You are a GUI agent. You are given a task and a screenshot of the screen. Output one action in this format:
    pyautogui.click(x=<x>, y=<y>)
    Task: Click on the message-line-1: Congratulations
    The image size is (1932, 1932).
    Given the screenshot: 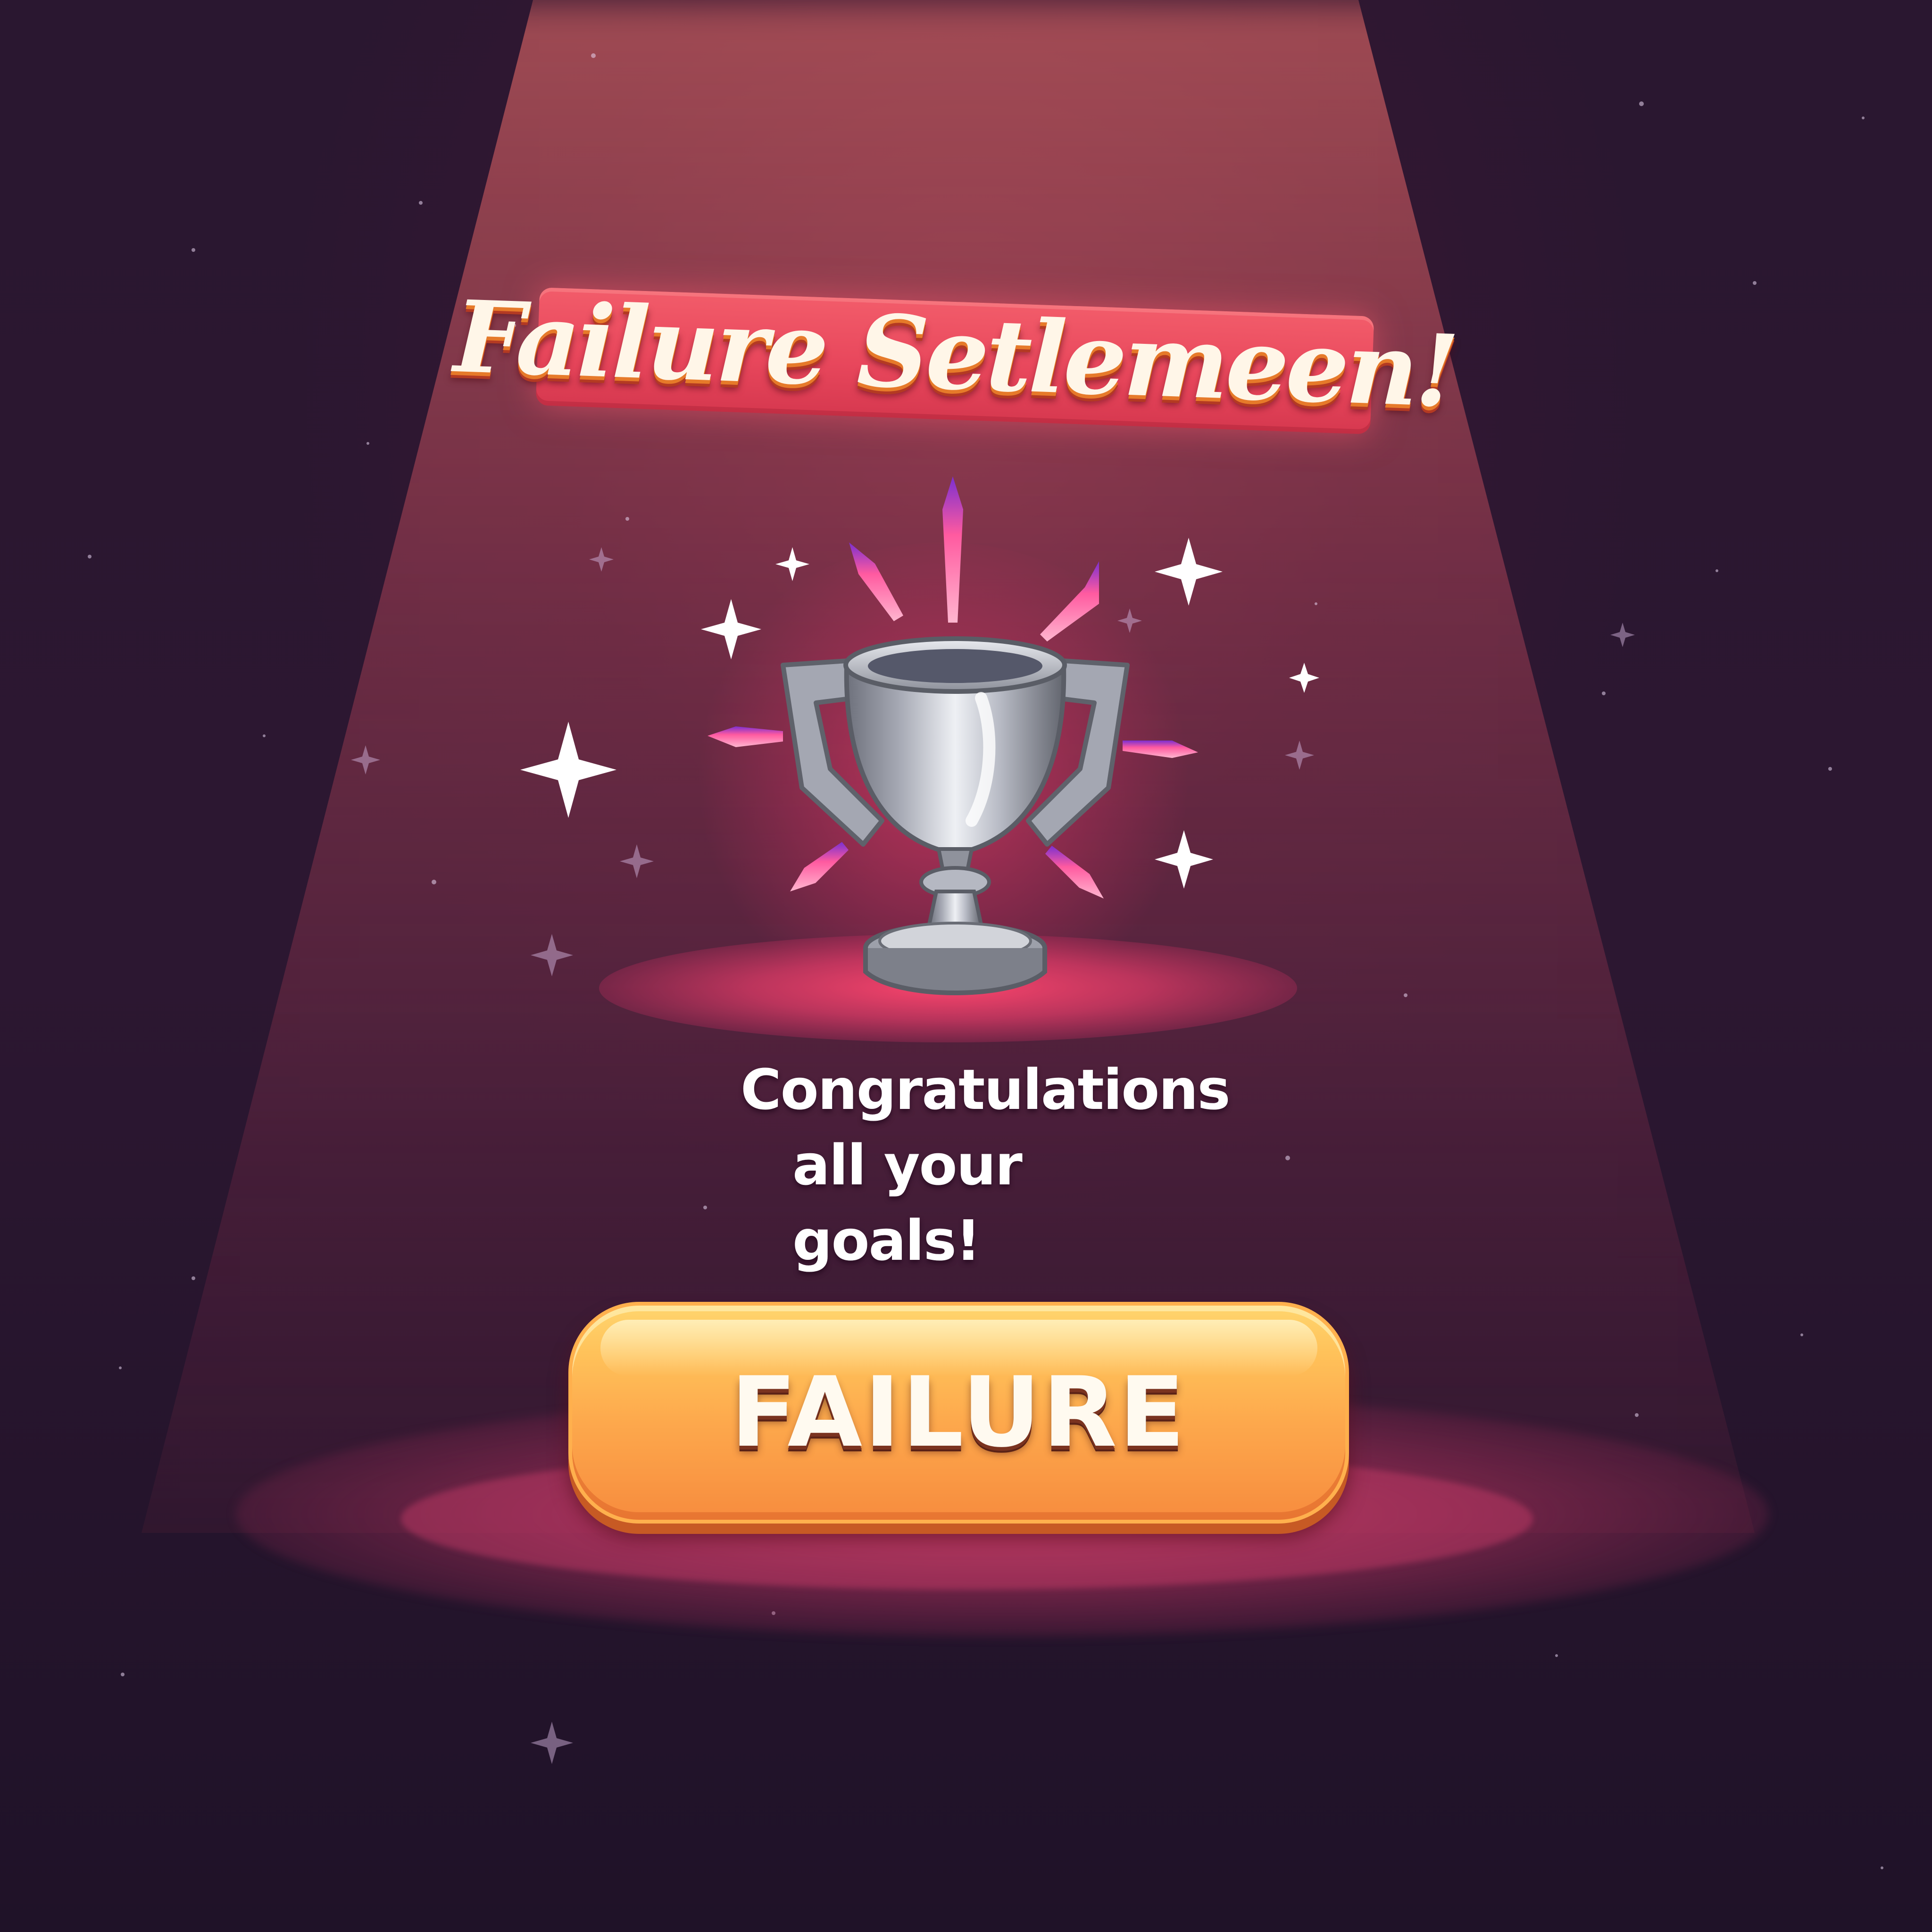 What is the action you would take?
    pyautogui.click(x=986, y=1089)
    